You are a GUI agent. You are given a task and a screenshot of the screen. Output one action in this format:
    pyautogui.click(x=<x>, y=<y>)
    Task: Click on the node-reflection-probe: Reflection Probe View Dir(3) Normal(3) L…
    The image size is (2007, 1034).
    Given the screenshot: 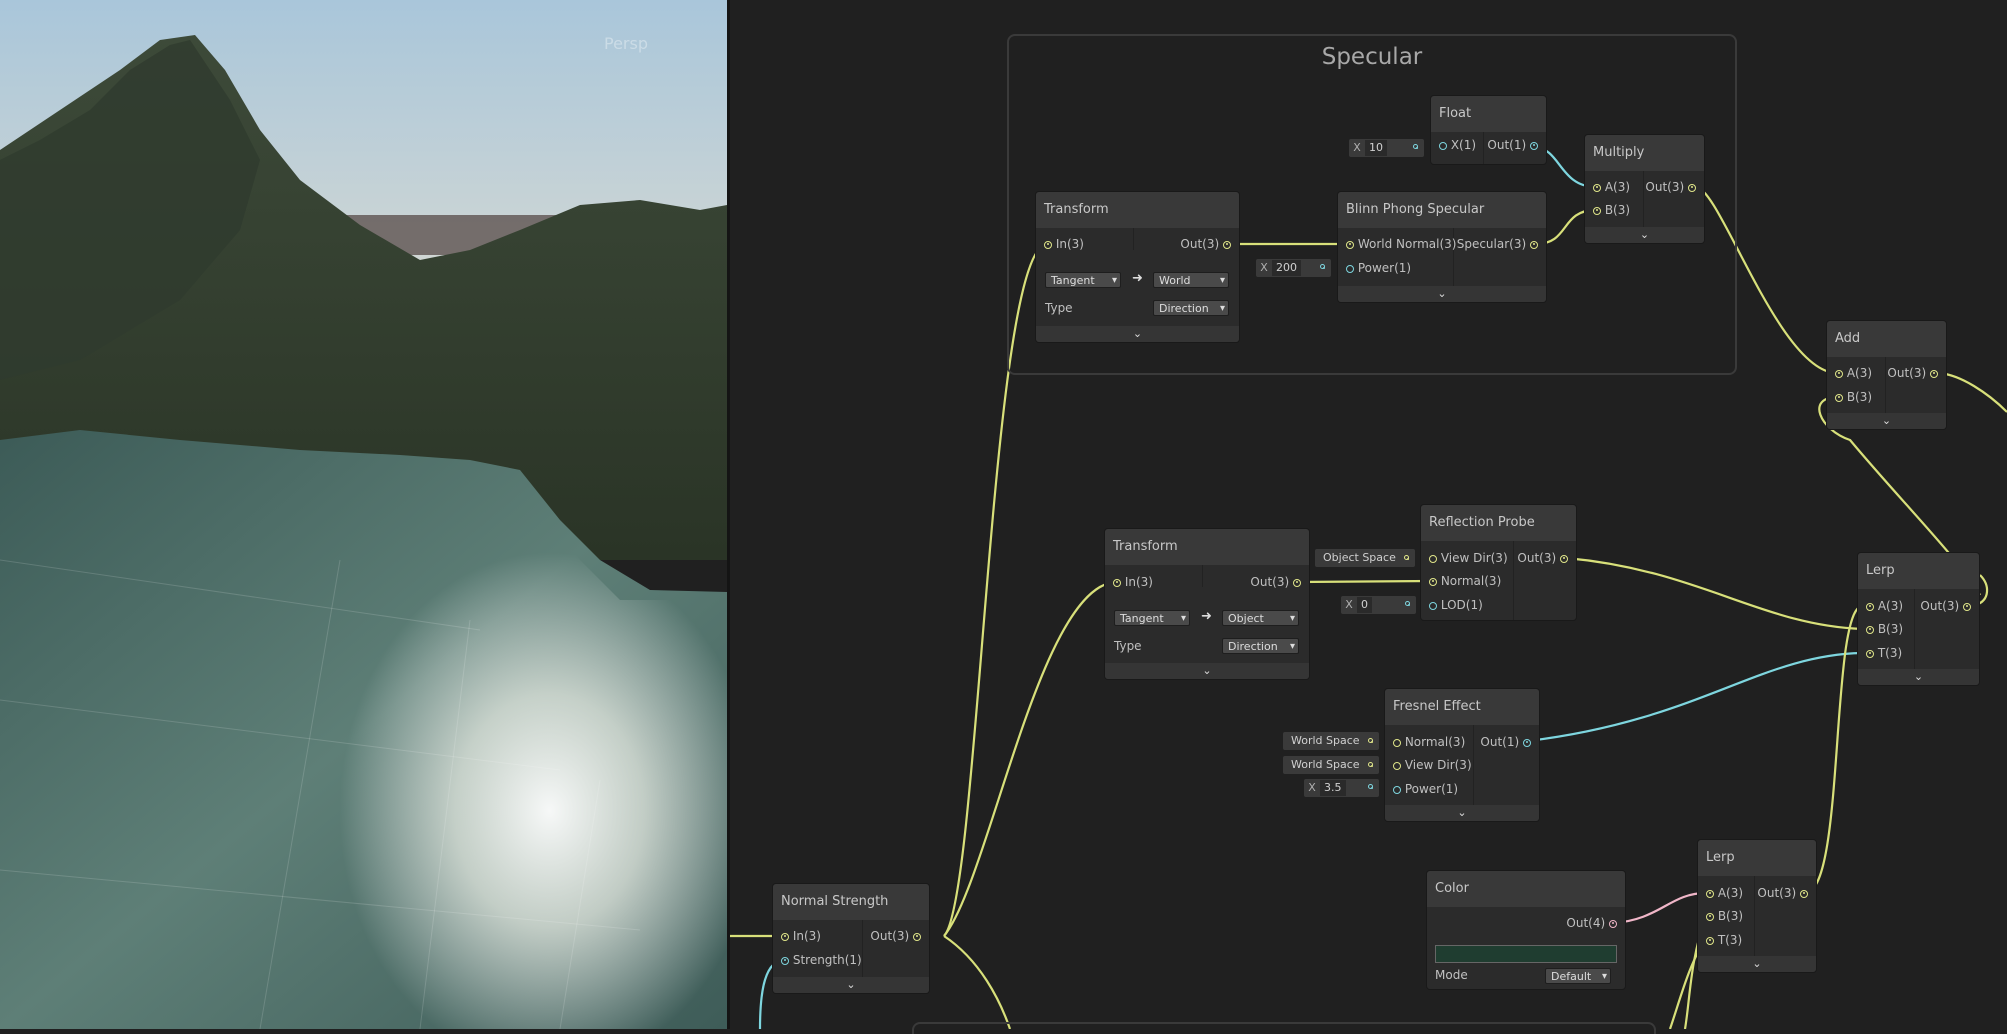 What is the action you would take?
    pyautogui.click(x=1498, y=562)
    